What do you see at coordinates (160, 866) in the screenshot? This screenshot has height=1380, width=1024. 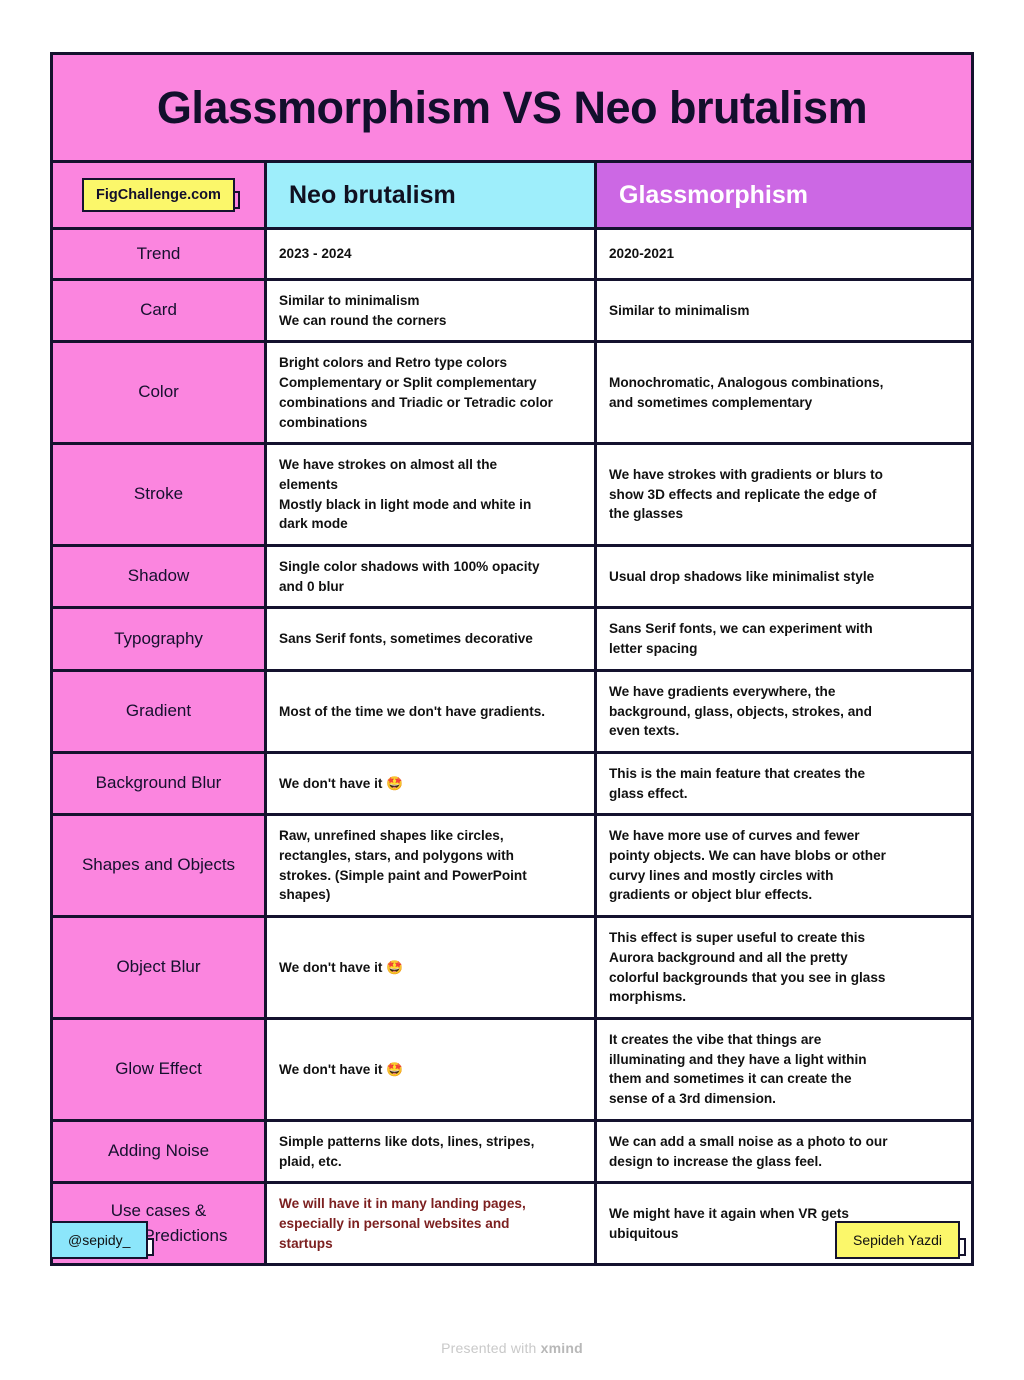 I see `row-label: Shapes and Objects` at bounding box center [160, 866].